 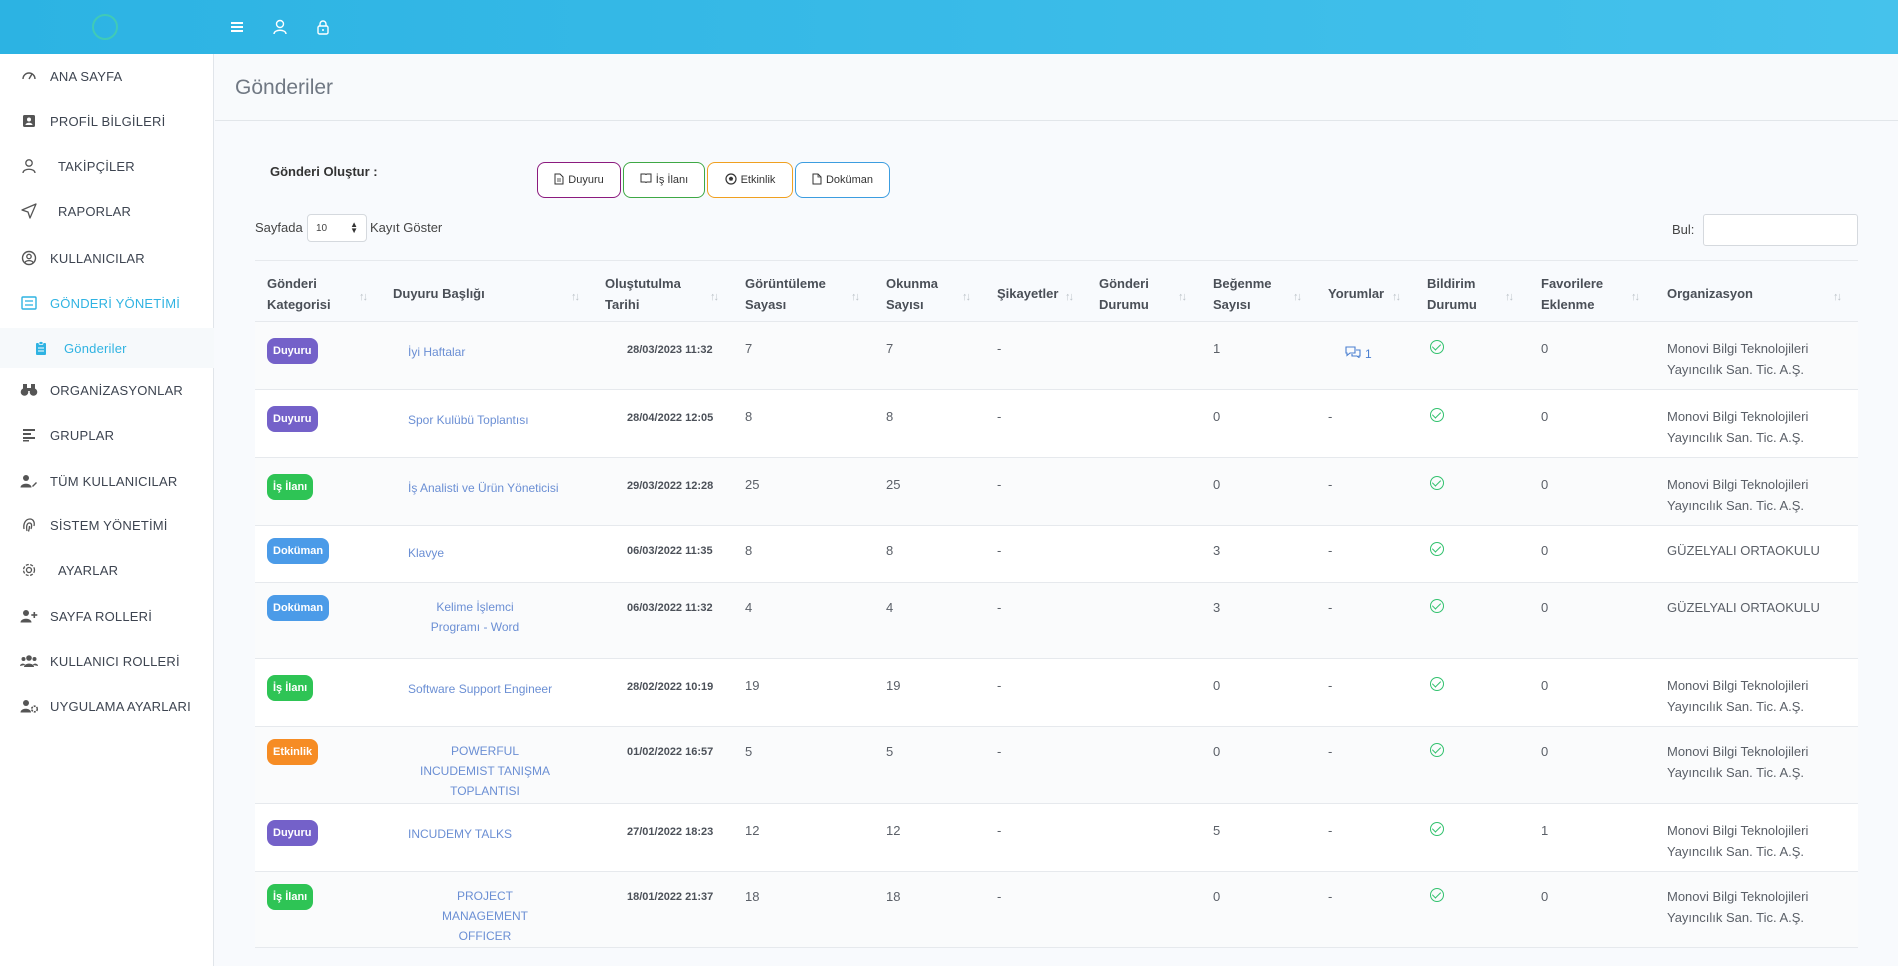 I want to click on sidebar-item-takipciler: TAKİPÇİLER, so click(x=107, y=166).